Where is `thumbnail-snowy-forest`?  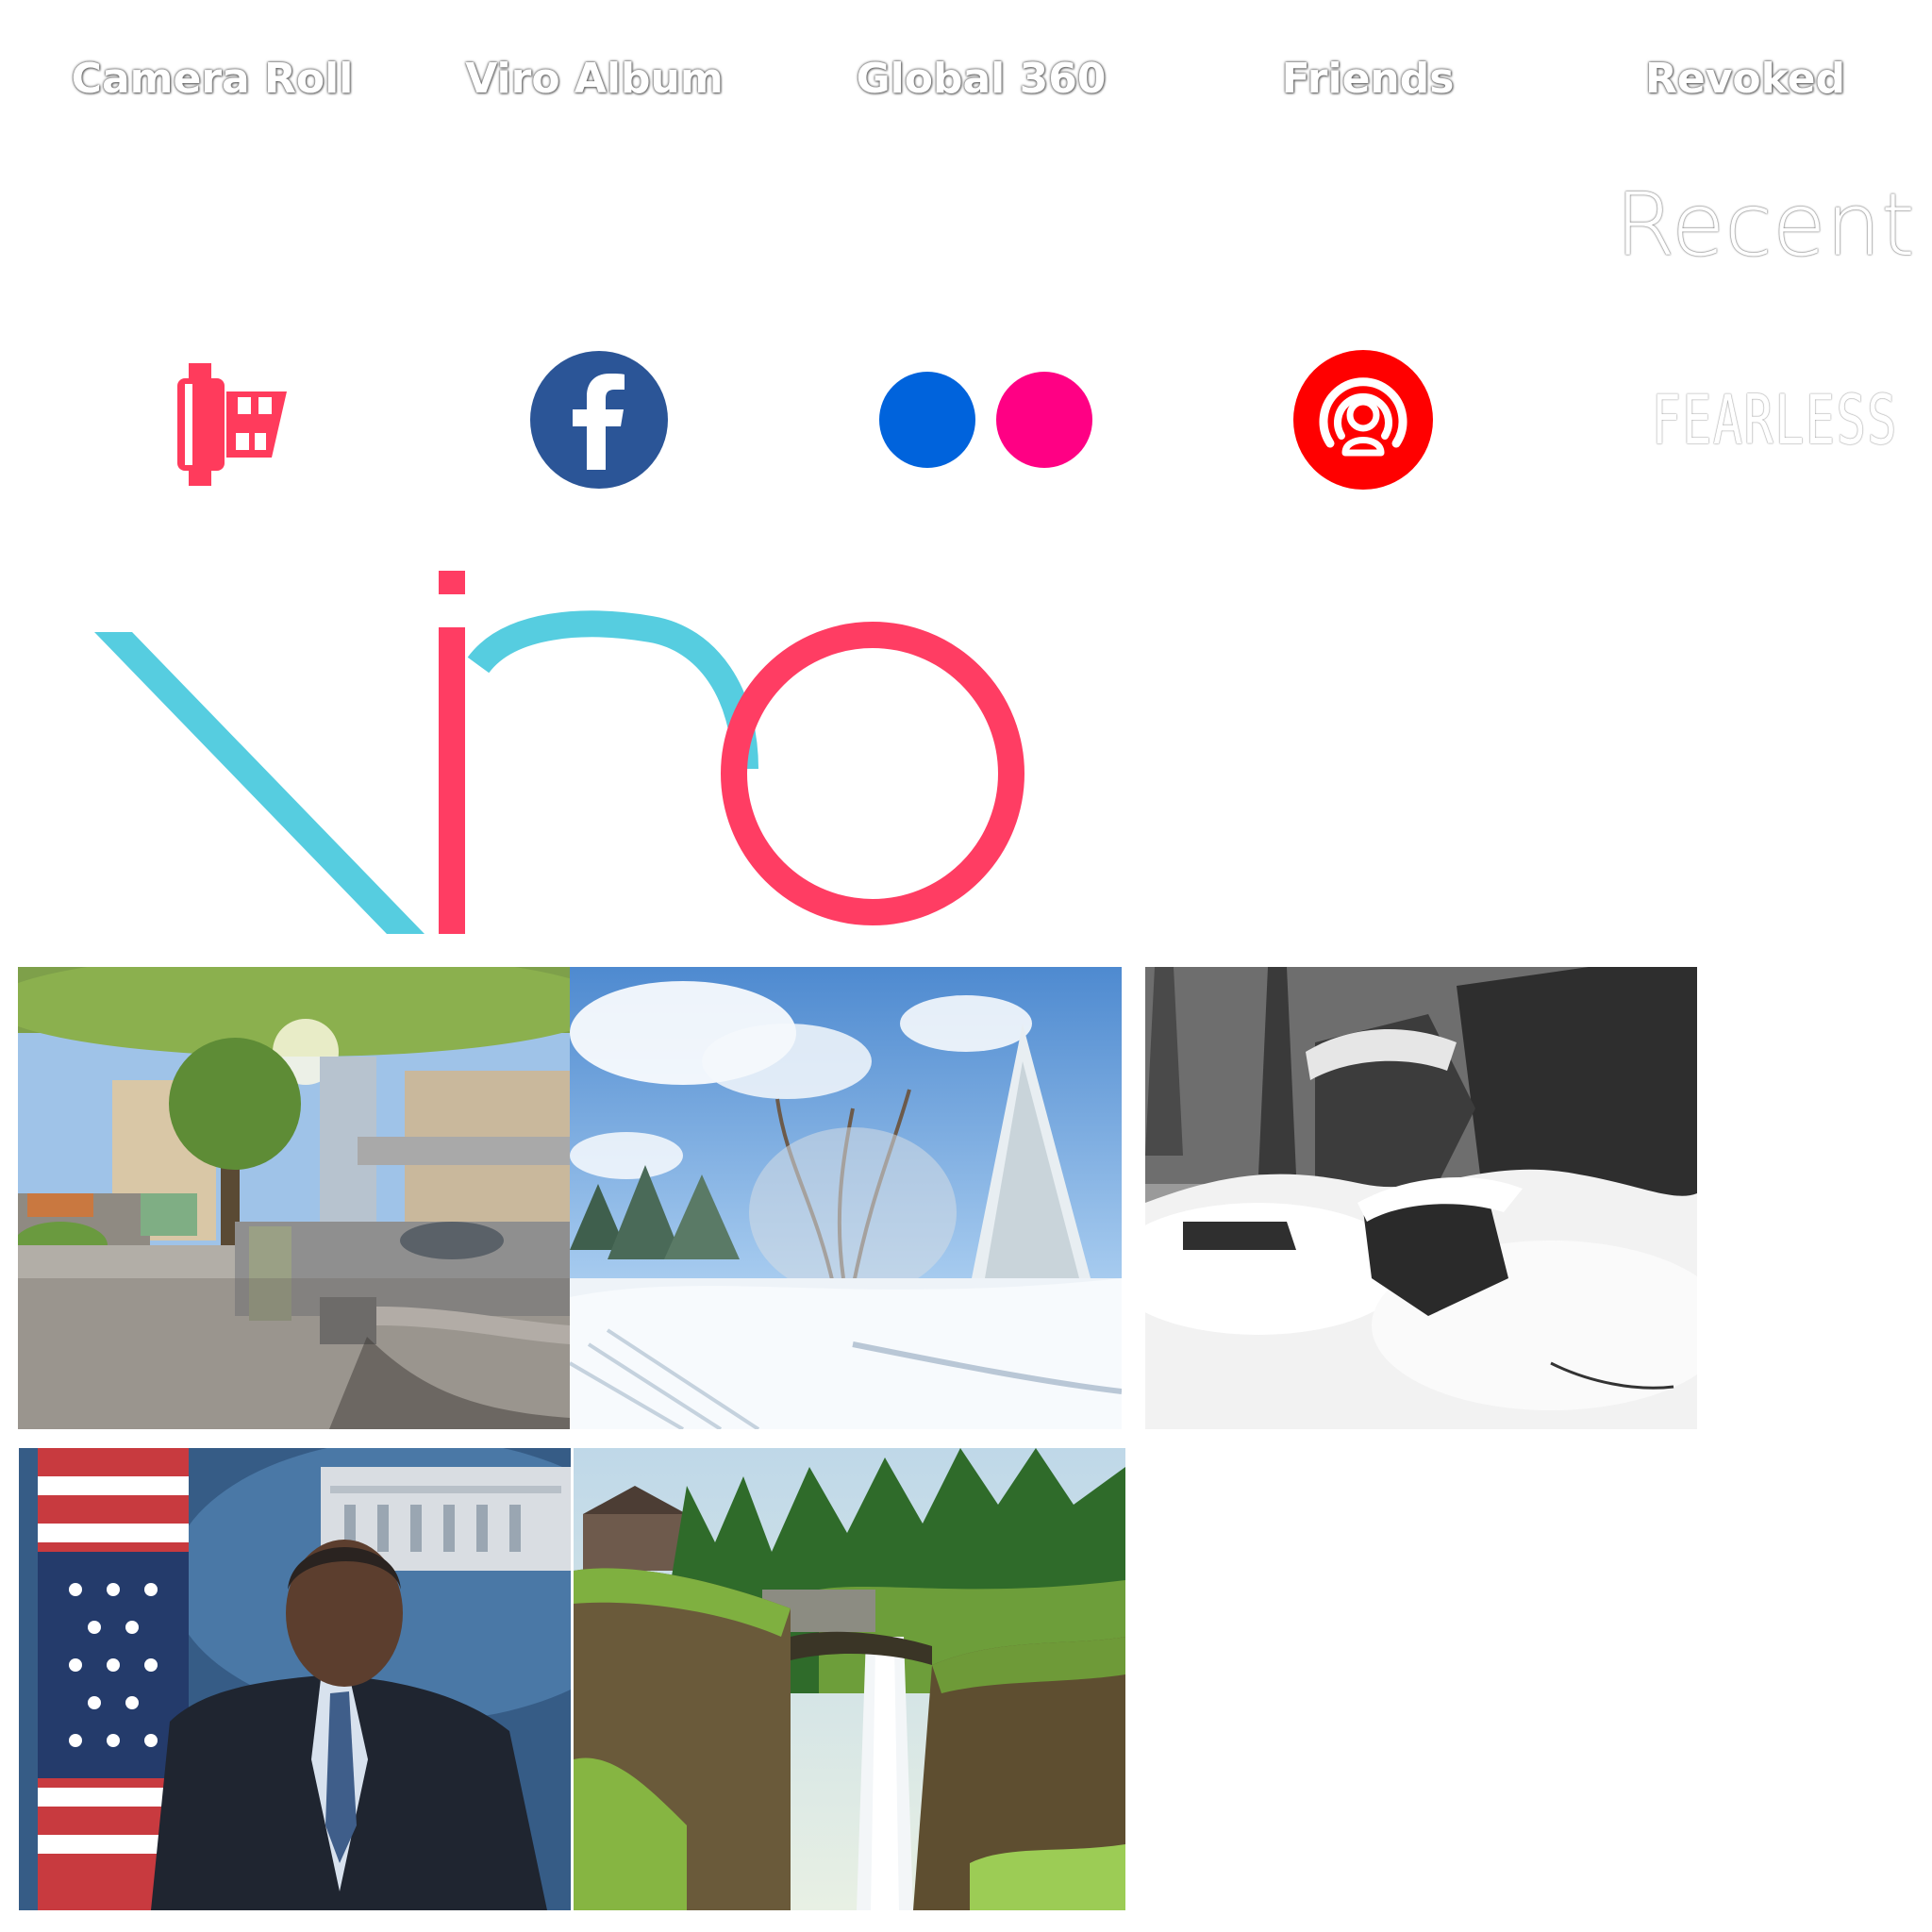
thumbnail-snowy-forest is located at coordinates (846, 1198).